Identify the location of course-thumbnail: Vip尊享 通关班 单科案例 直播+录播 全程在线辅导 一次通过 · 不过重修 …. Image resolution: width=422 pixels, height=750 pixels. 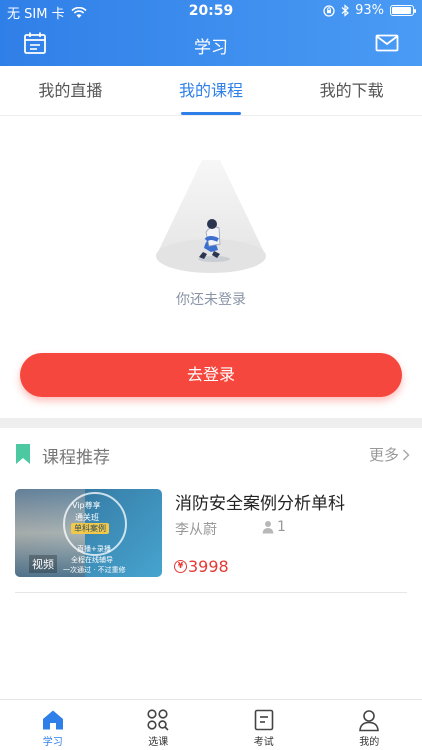
(88, 533).